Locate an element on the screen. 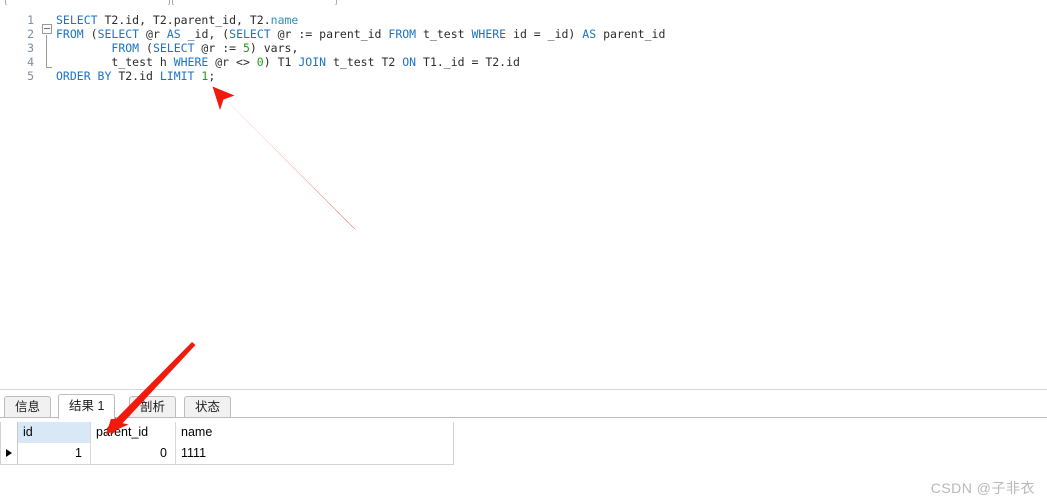  code-token: @r := is located at coordinates (218, 48).